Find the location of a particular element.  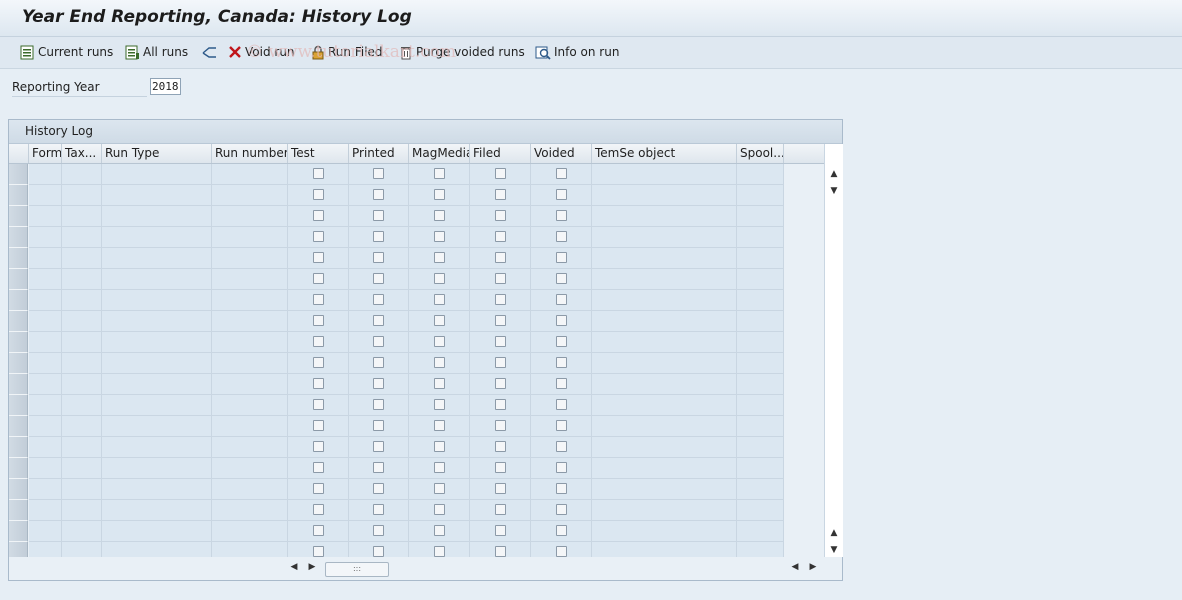

scroll-left-icon: ◀ is located at coordinates (294, 567).